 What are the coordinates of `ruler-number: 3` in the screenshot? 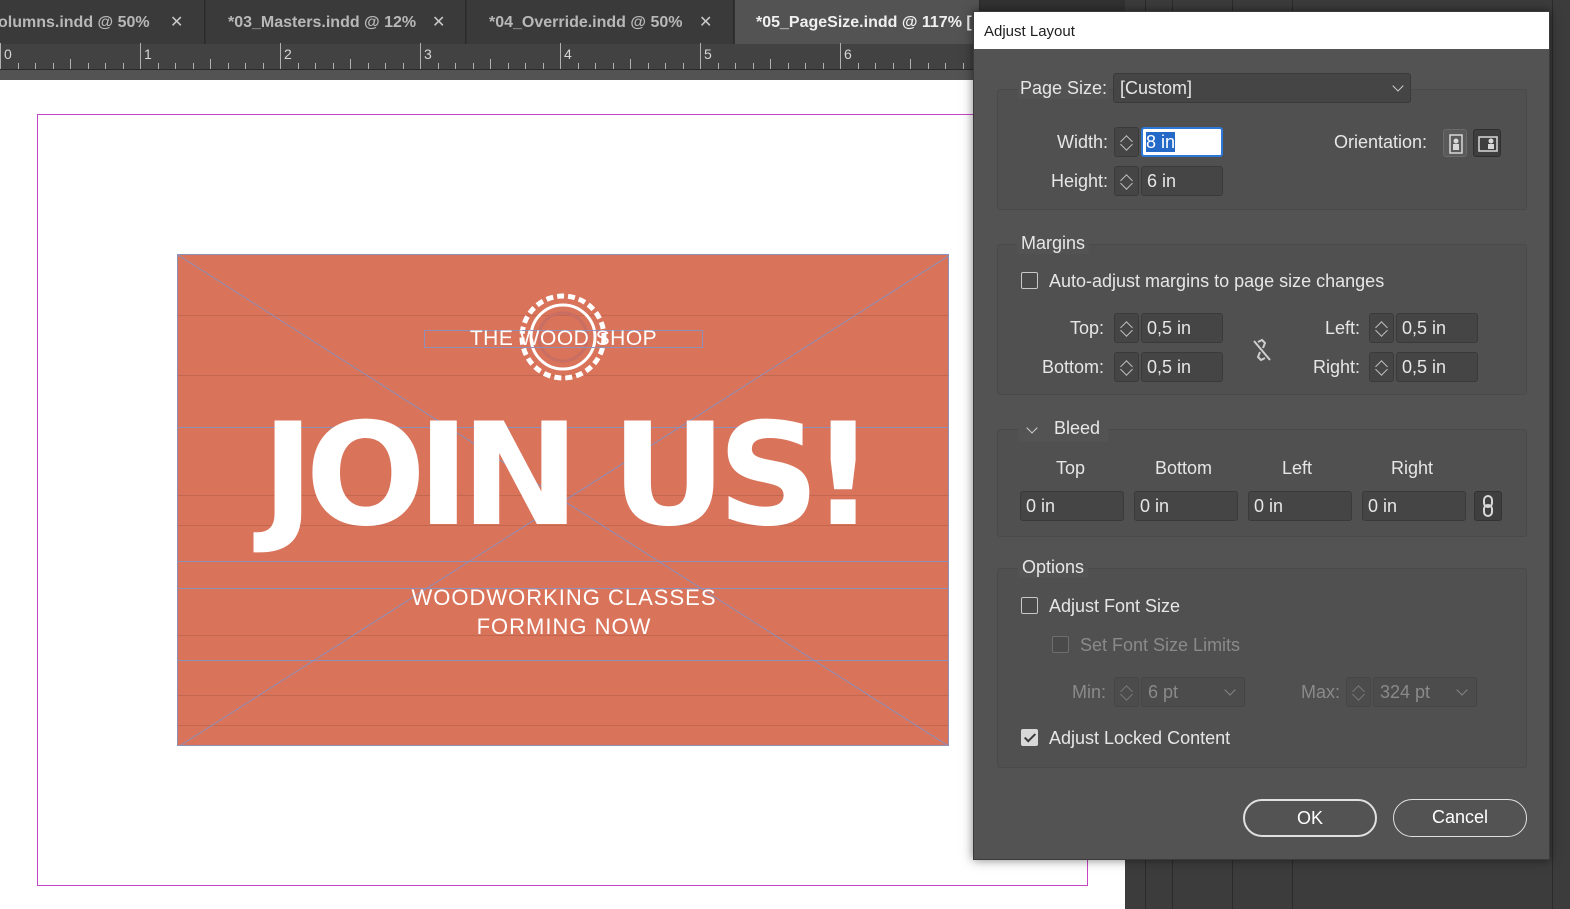 It's located at (428, 54).